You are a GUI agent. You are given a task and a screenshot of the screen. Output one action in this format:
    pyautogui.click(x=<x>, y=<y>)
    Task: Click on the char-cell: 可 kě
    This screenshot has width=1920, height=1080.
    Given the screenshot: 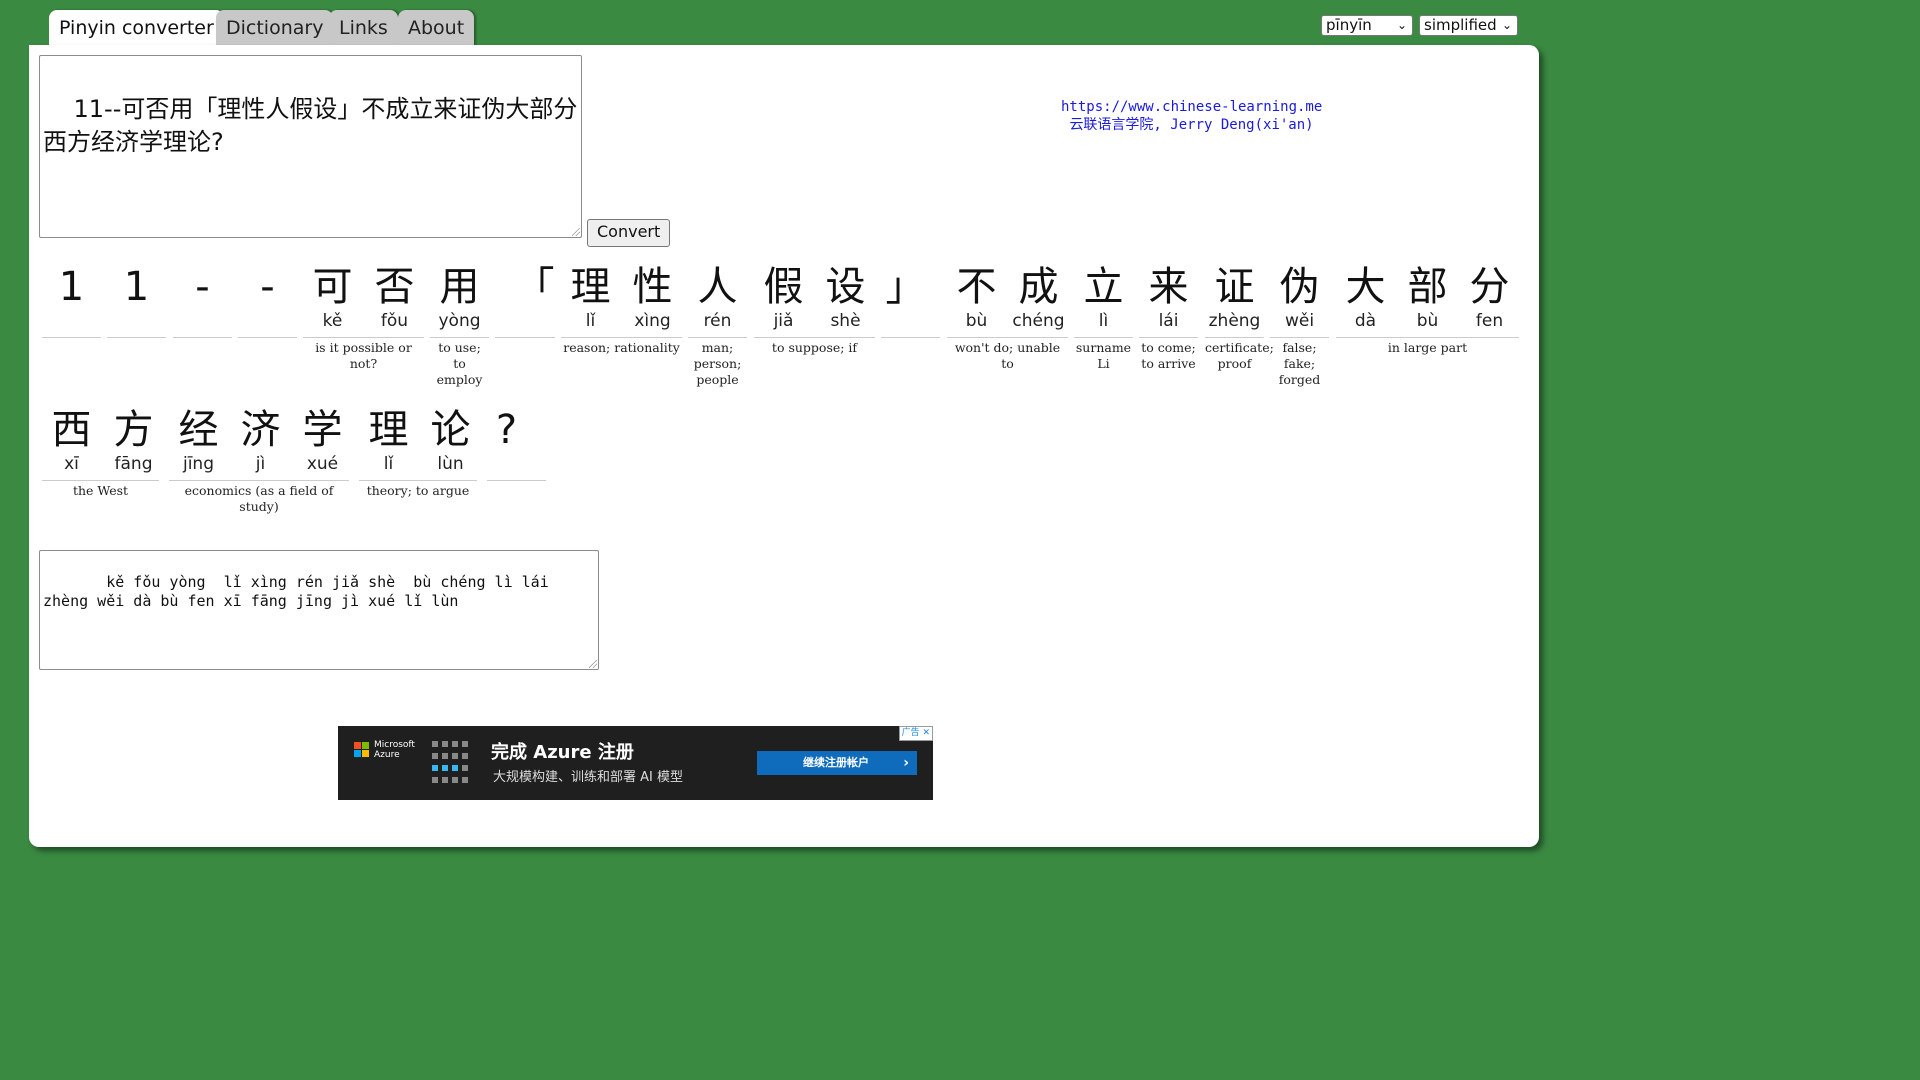 What is the action you would take?
    pyautogui.click(x=332, y=298)
    